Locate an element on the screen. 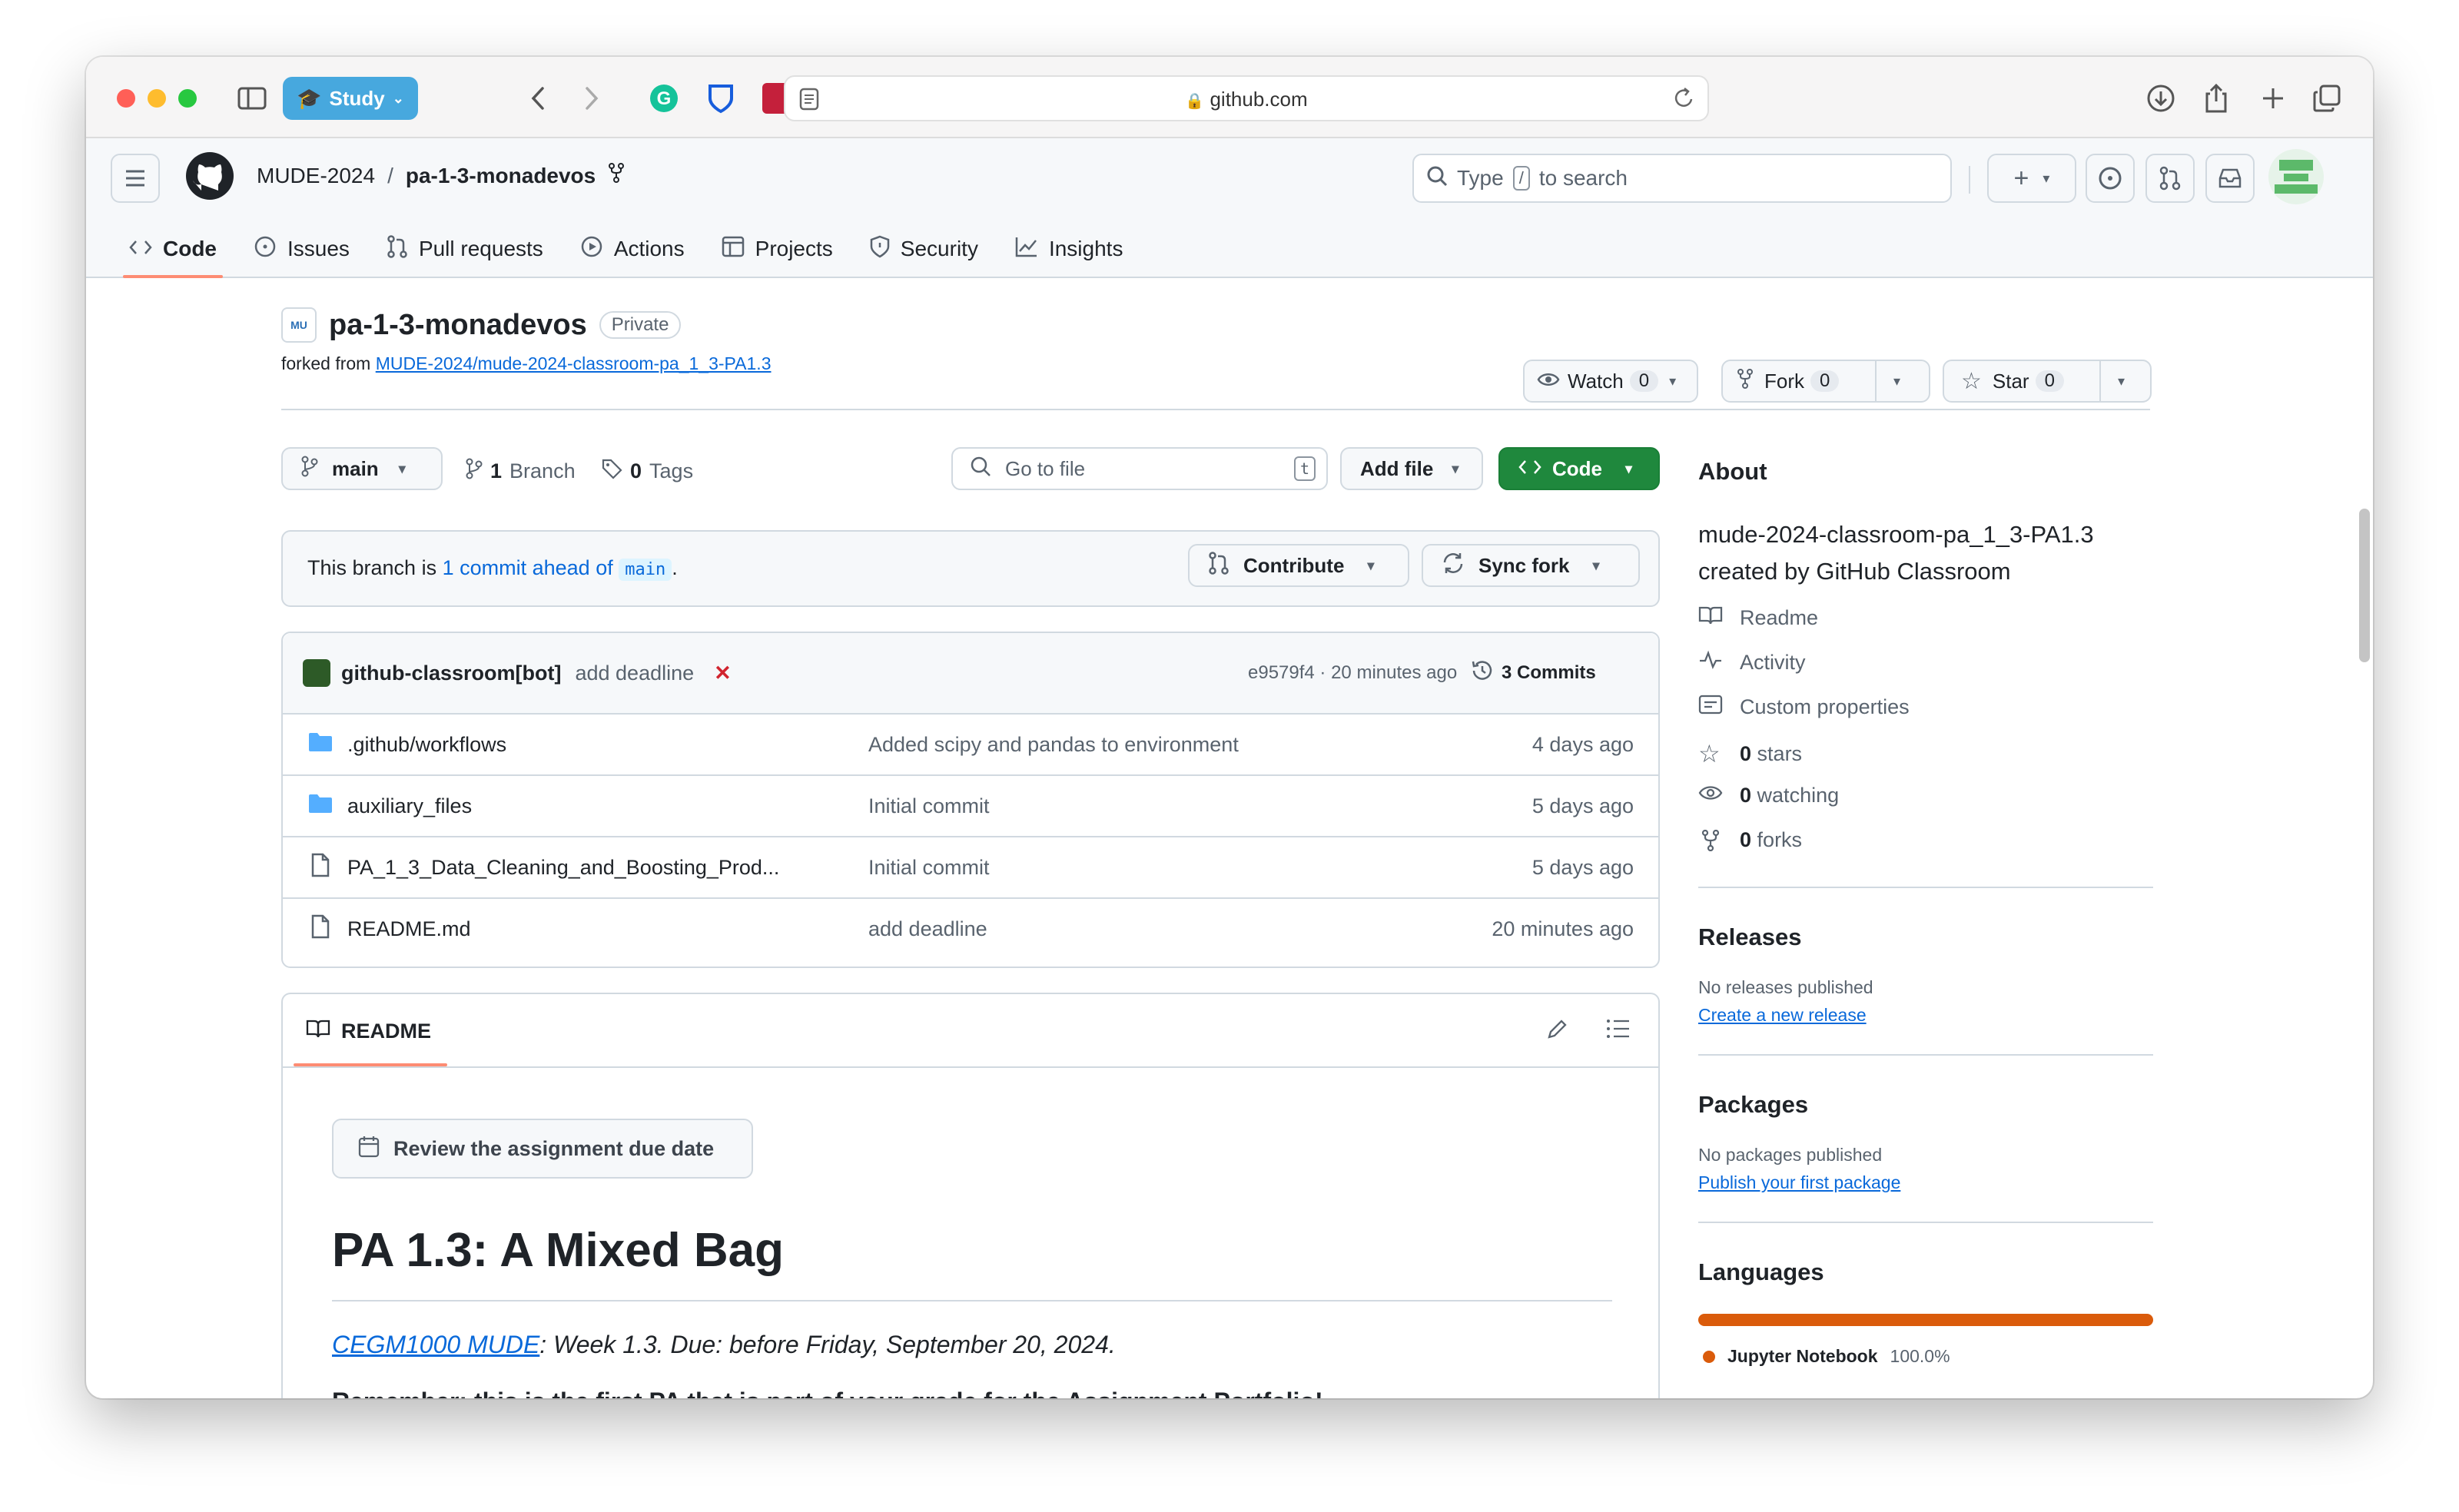 The height and width of the screenshot is (1512, 2459). repo-forked-icon is located at coordinates (616, 176).